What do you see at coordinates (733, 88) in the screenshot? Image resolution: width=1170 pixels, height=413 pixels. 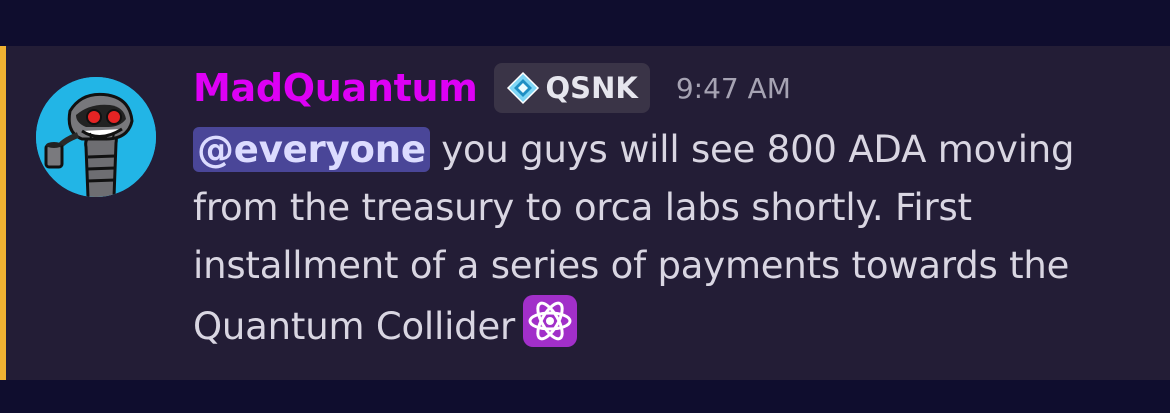 I see `message-timestamp: 9:47 AM` at bounding box center [733, 88].